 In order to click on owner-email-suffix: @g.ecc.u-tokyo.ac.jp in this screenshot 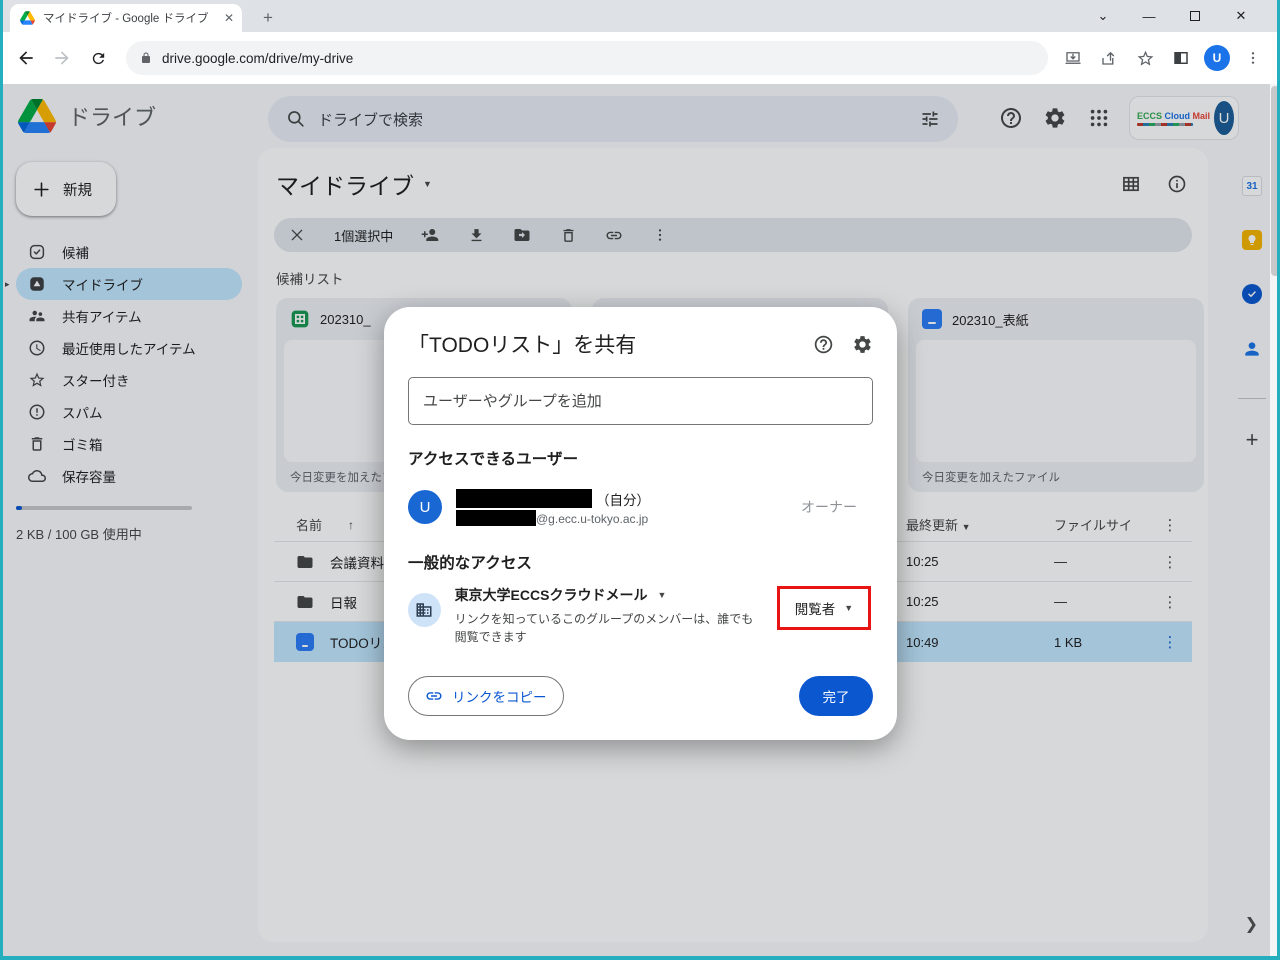, I will do `click(592, 518)`.